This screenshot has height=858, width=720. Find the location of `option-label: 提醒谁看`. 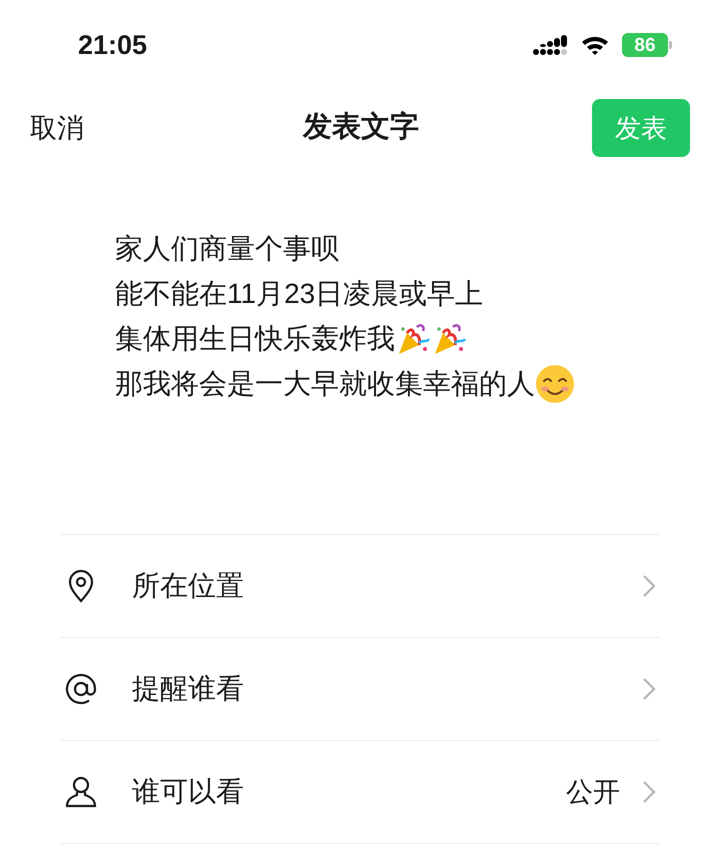

option-label: 提醒谁看 is located at coordinates (188, 689).